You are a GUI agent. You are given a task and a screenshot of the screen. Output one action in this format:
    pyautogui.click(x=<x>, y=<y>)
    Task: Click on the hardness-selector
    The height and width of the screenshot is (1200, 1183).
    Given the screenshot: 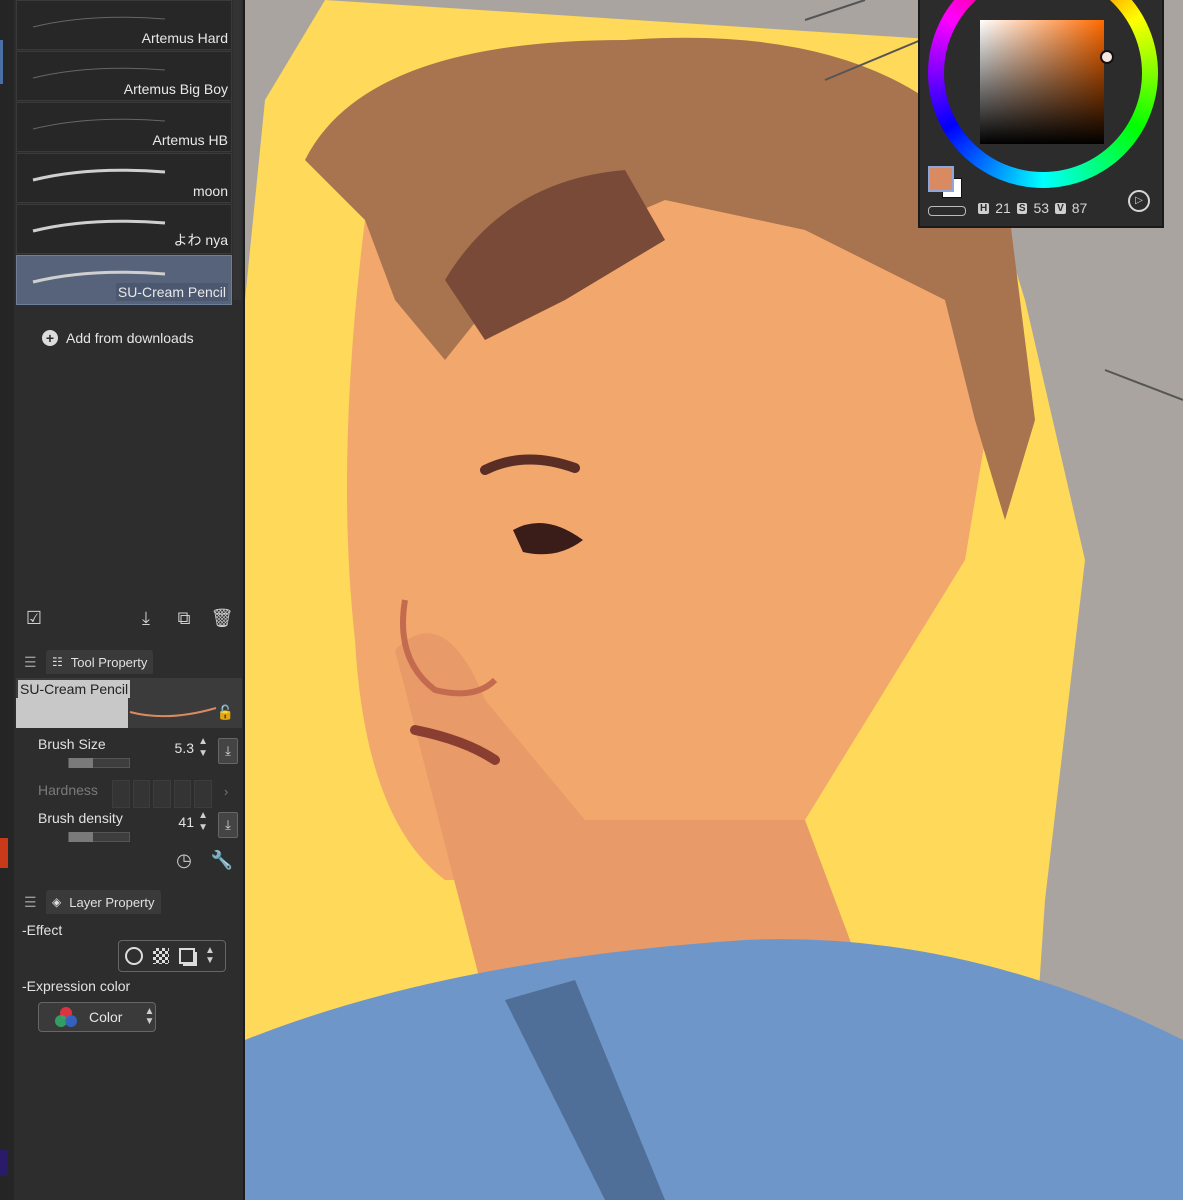 What is the action you would take?
    pyautogui.click(x=162, y=794)
    